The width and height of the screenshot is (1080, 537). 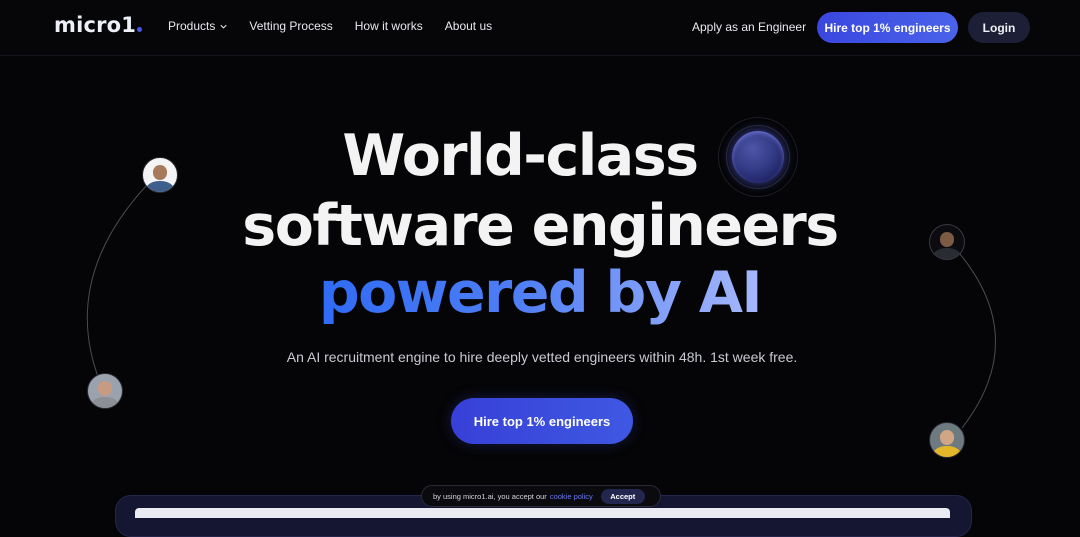 What do you see at coordinates (490, 496) in the screenshot?
I see `cookie-text: by using micro1.ai, you accept our` at bounding box center [490, 496].